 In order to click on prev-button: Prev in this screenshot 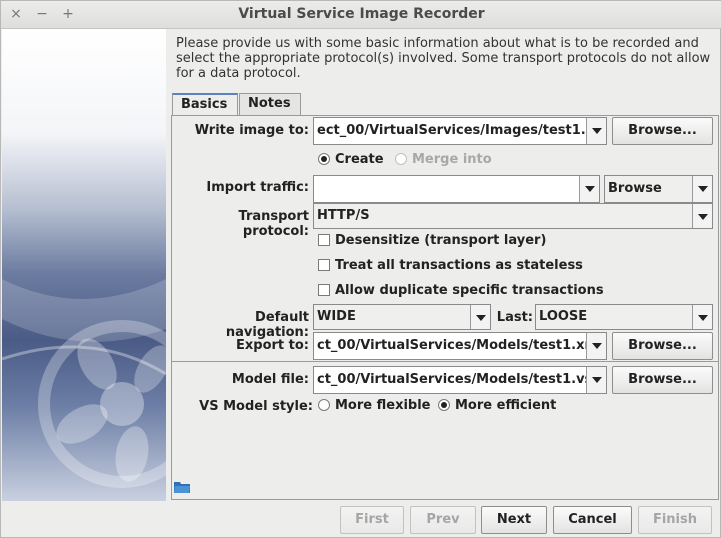, I will do `click(443, 520)`.